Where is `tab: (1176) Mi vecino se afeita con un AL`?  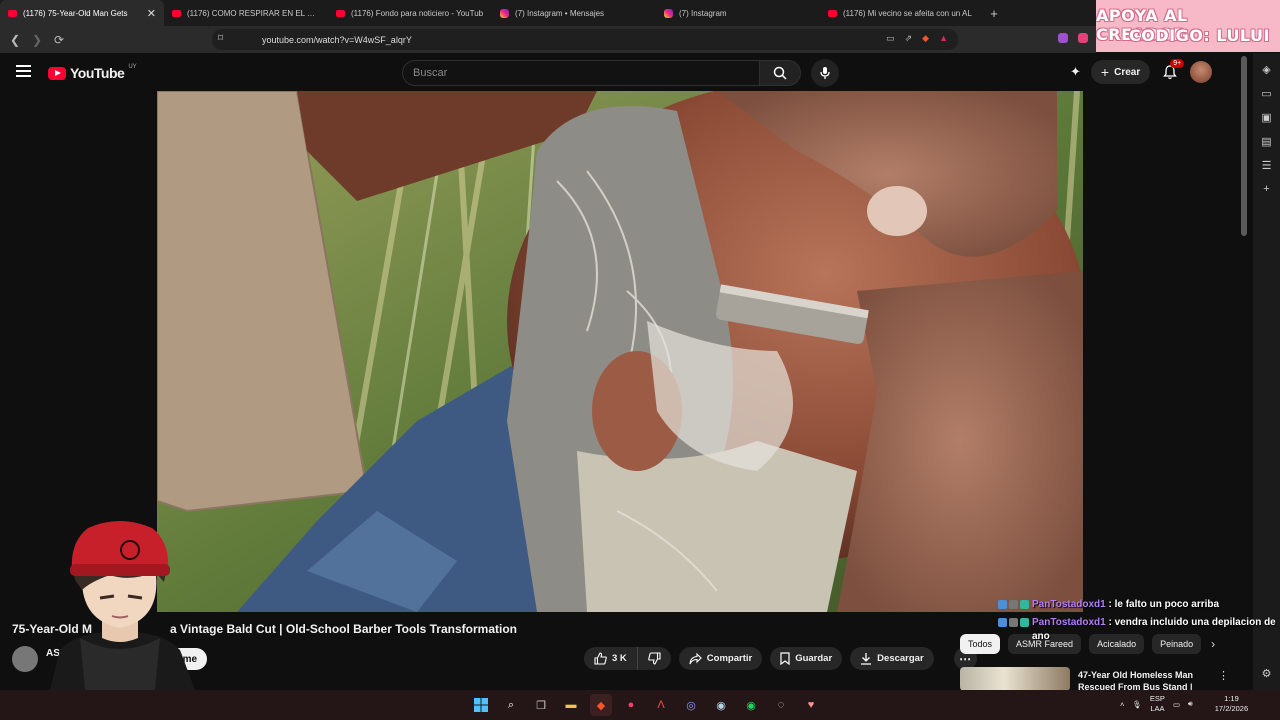
tab: (1176) Mi vecino se afeita con un AL is located at coordinates (902, 13).